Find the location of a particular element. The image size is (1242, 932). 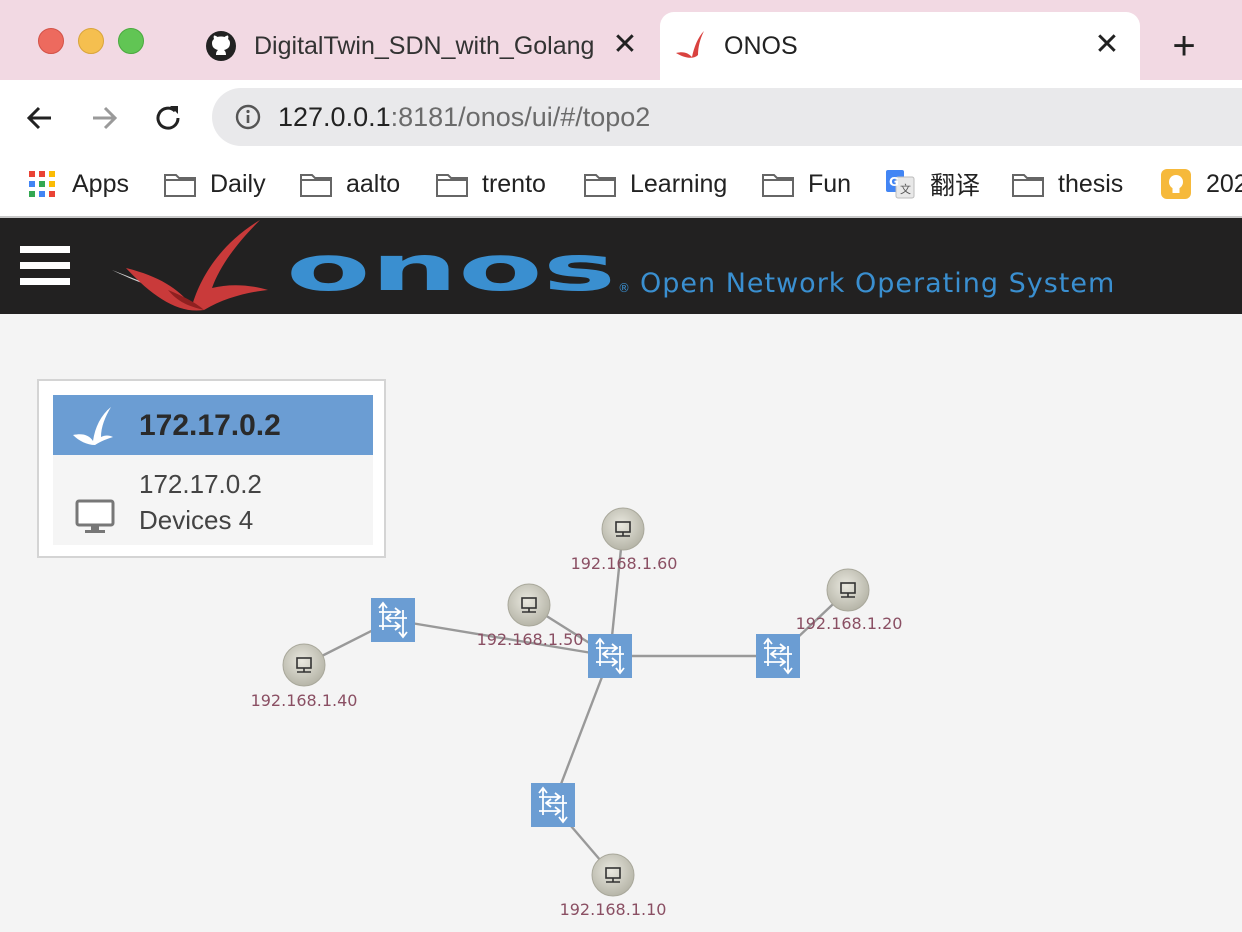

browser-toolbar: 127.0.0.1:8181/onos/ui/#/topo2 is located at coordinates (621, 117).